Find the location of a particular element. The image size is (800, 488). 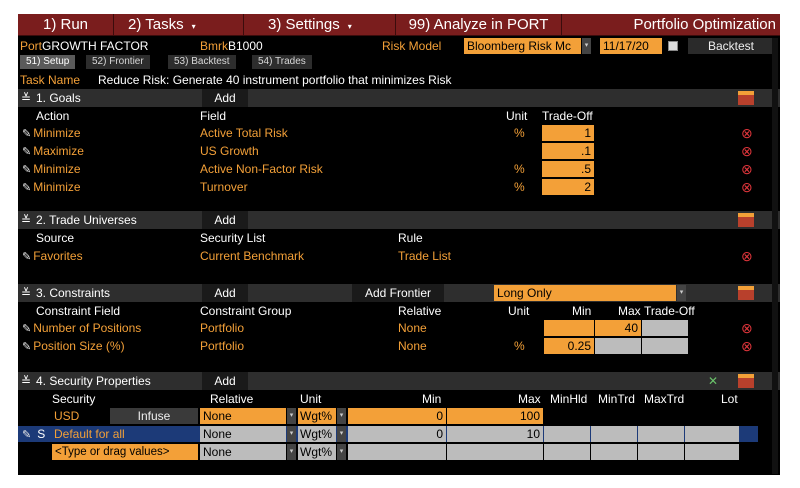

goal-tradeoff-input: .5 is located at coordinates (568, 169).